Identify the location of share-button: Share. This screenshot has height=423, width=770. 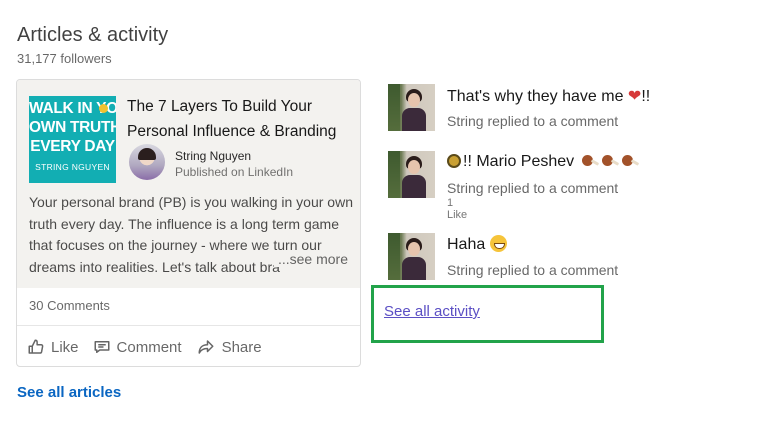
(229, 347).